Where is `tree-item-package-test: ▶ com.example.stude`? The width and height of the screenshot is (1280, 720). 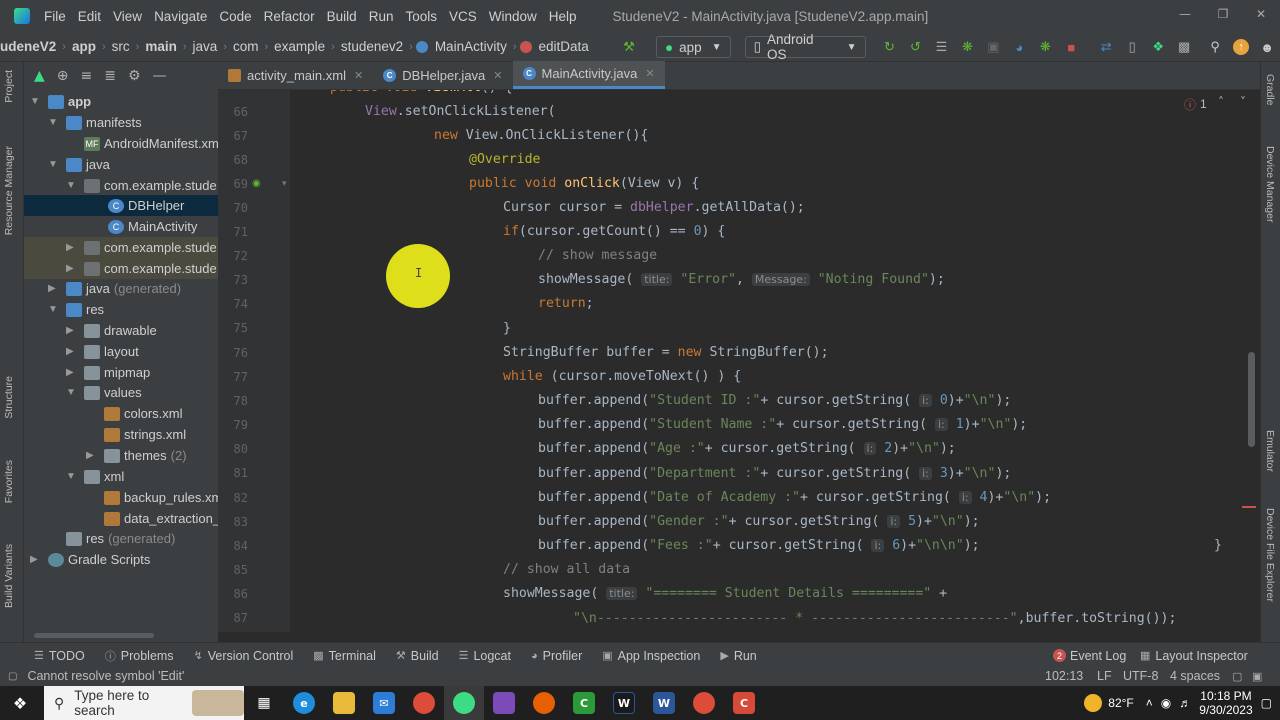
tree-item-package-test: ▶ com.example.stude is located at coordinates (121, 268).